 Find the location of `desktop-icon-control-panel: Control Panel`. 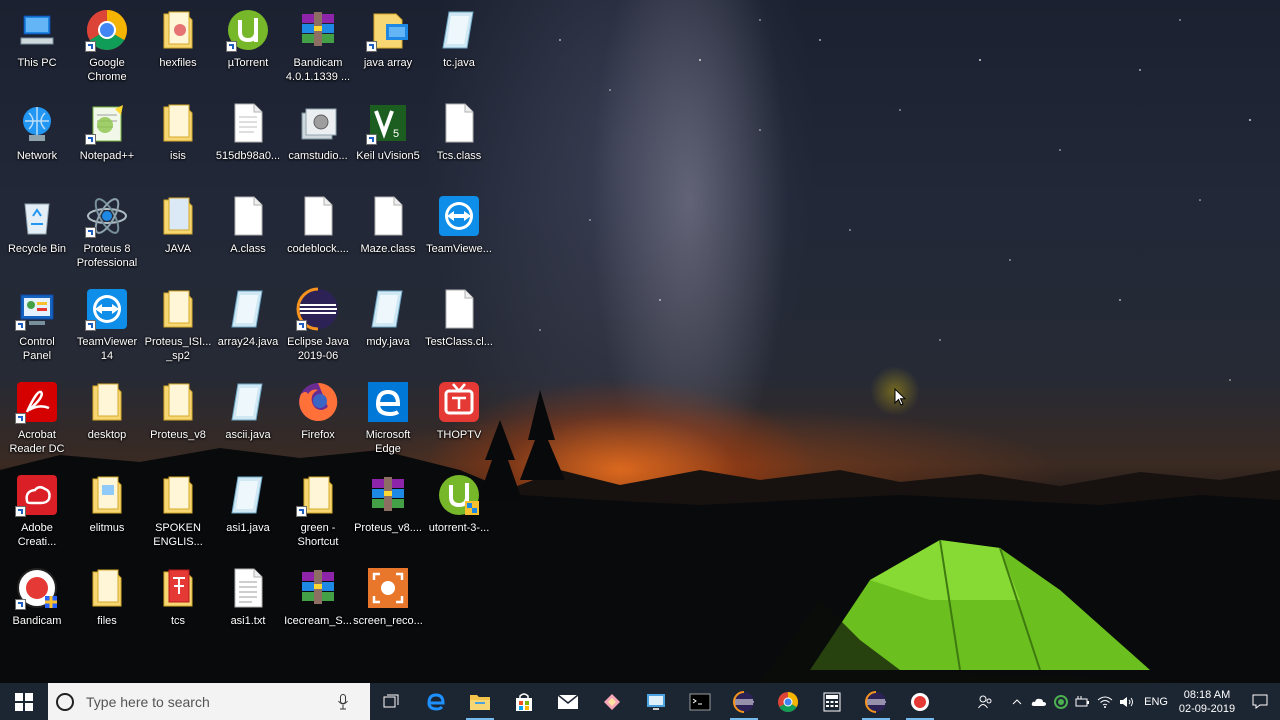

desktop-icon-control-panel: Control Panel is located at coordinates (37, 325).